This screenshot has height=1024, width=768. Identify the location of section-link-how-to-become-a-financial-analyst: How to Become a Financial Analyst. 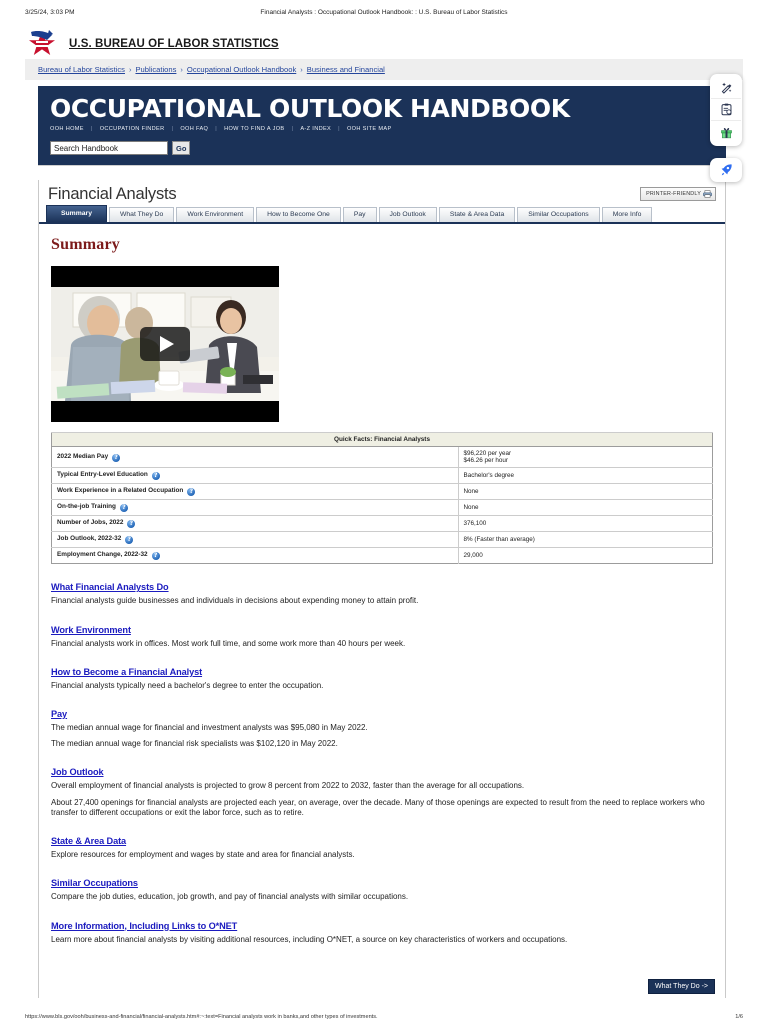
(126, 672).